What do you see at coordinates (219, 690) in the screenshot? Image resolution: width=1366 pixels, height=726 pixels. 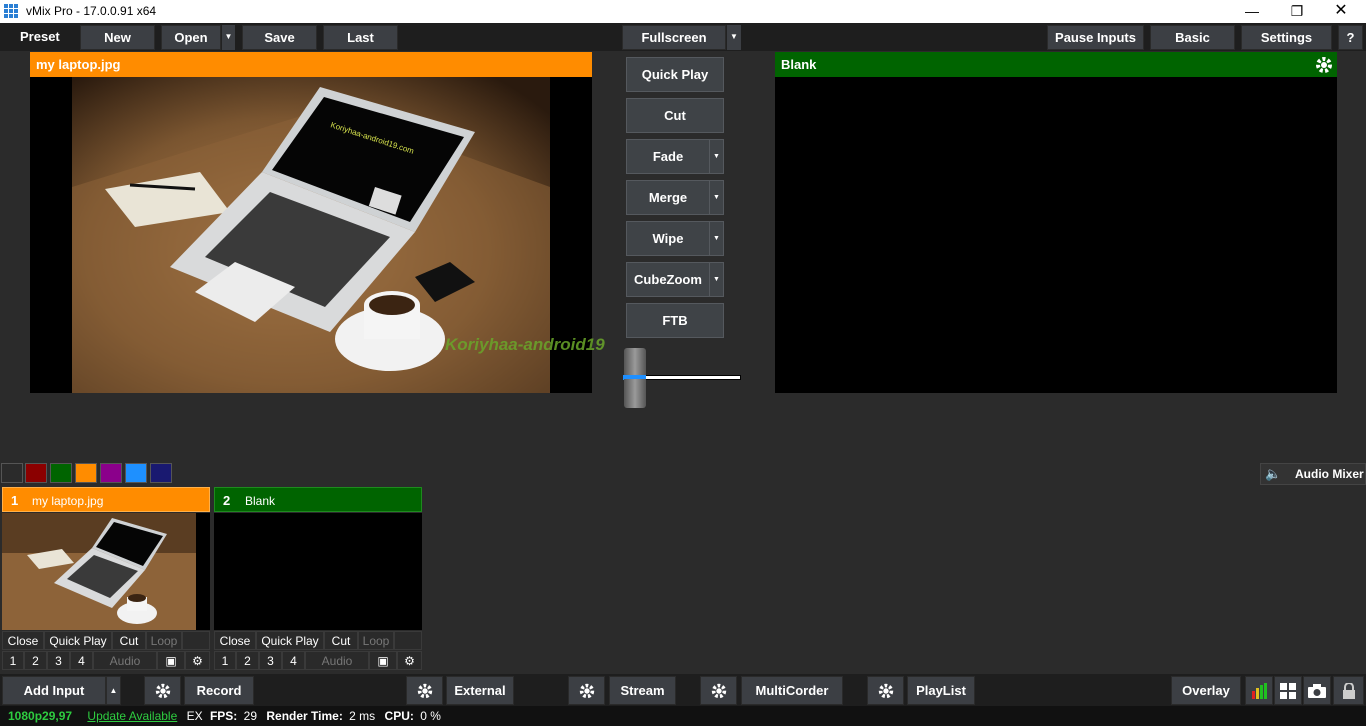 I see `record-button: Record` at bounding box center [219, 690].